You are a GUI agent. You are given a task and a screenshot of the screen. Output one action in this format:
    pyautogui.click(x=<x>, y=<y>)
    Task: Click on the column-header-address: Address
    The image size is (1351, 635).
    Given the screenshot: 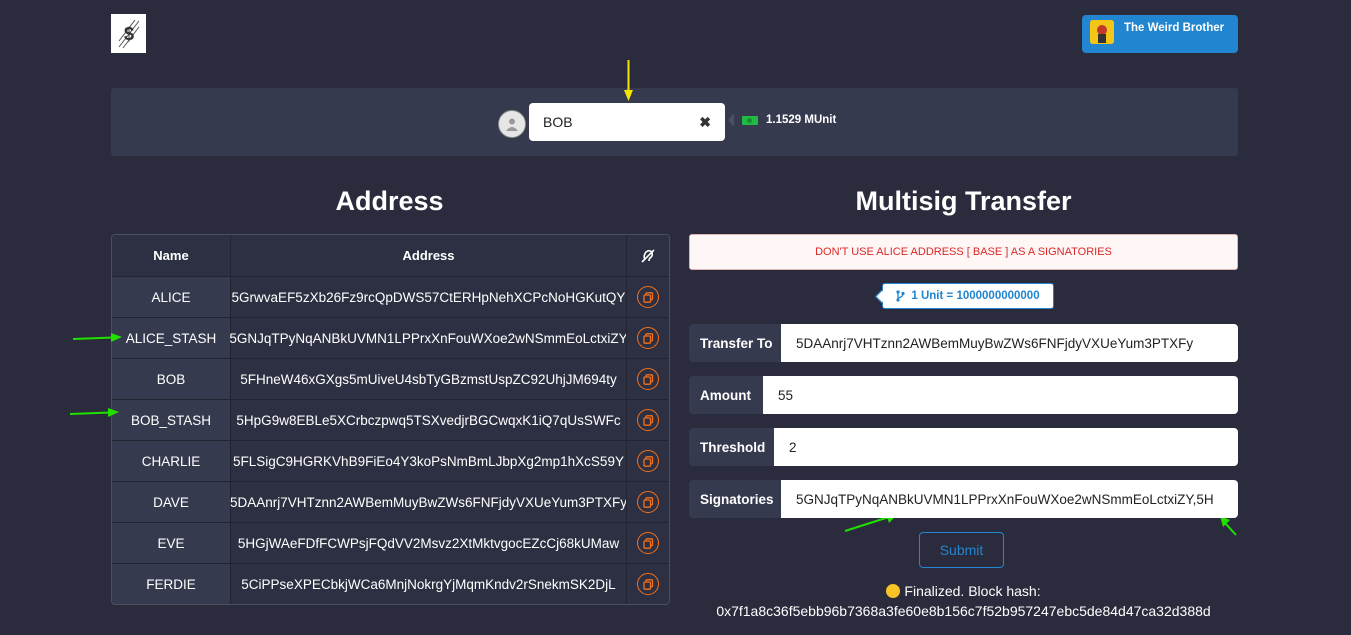 What is the action you would take?
    pyautogui.click(x=428, y=255)
    